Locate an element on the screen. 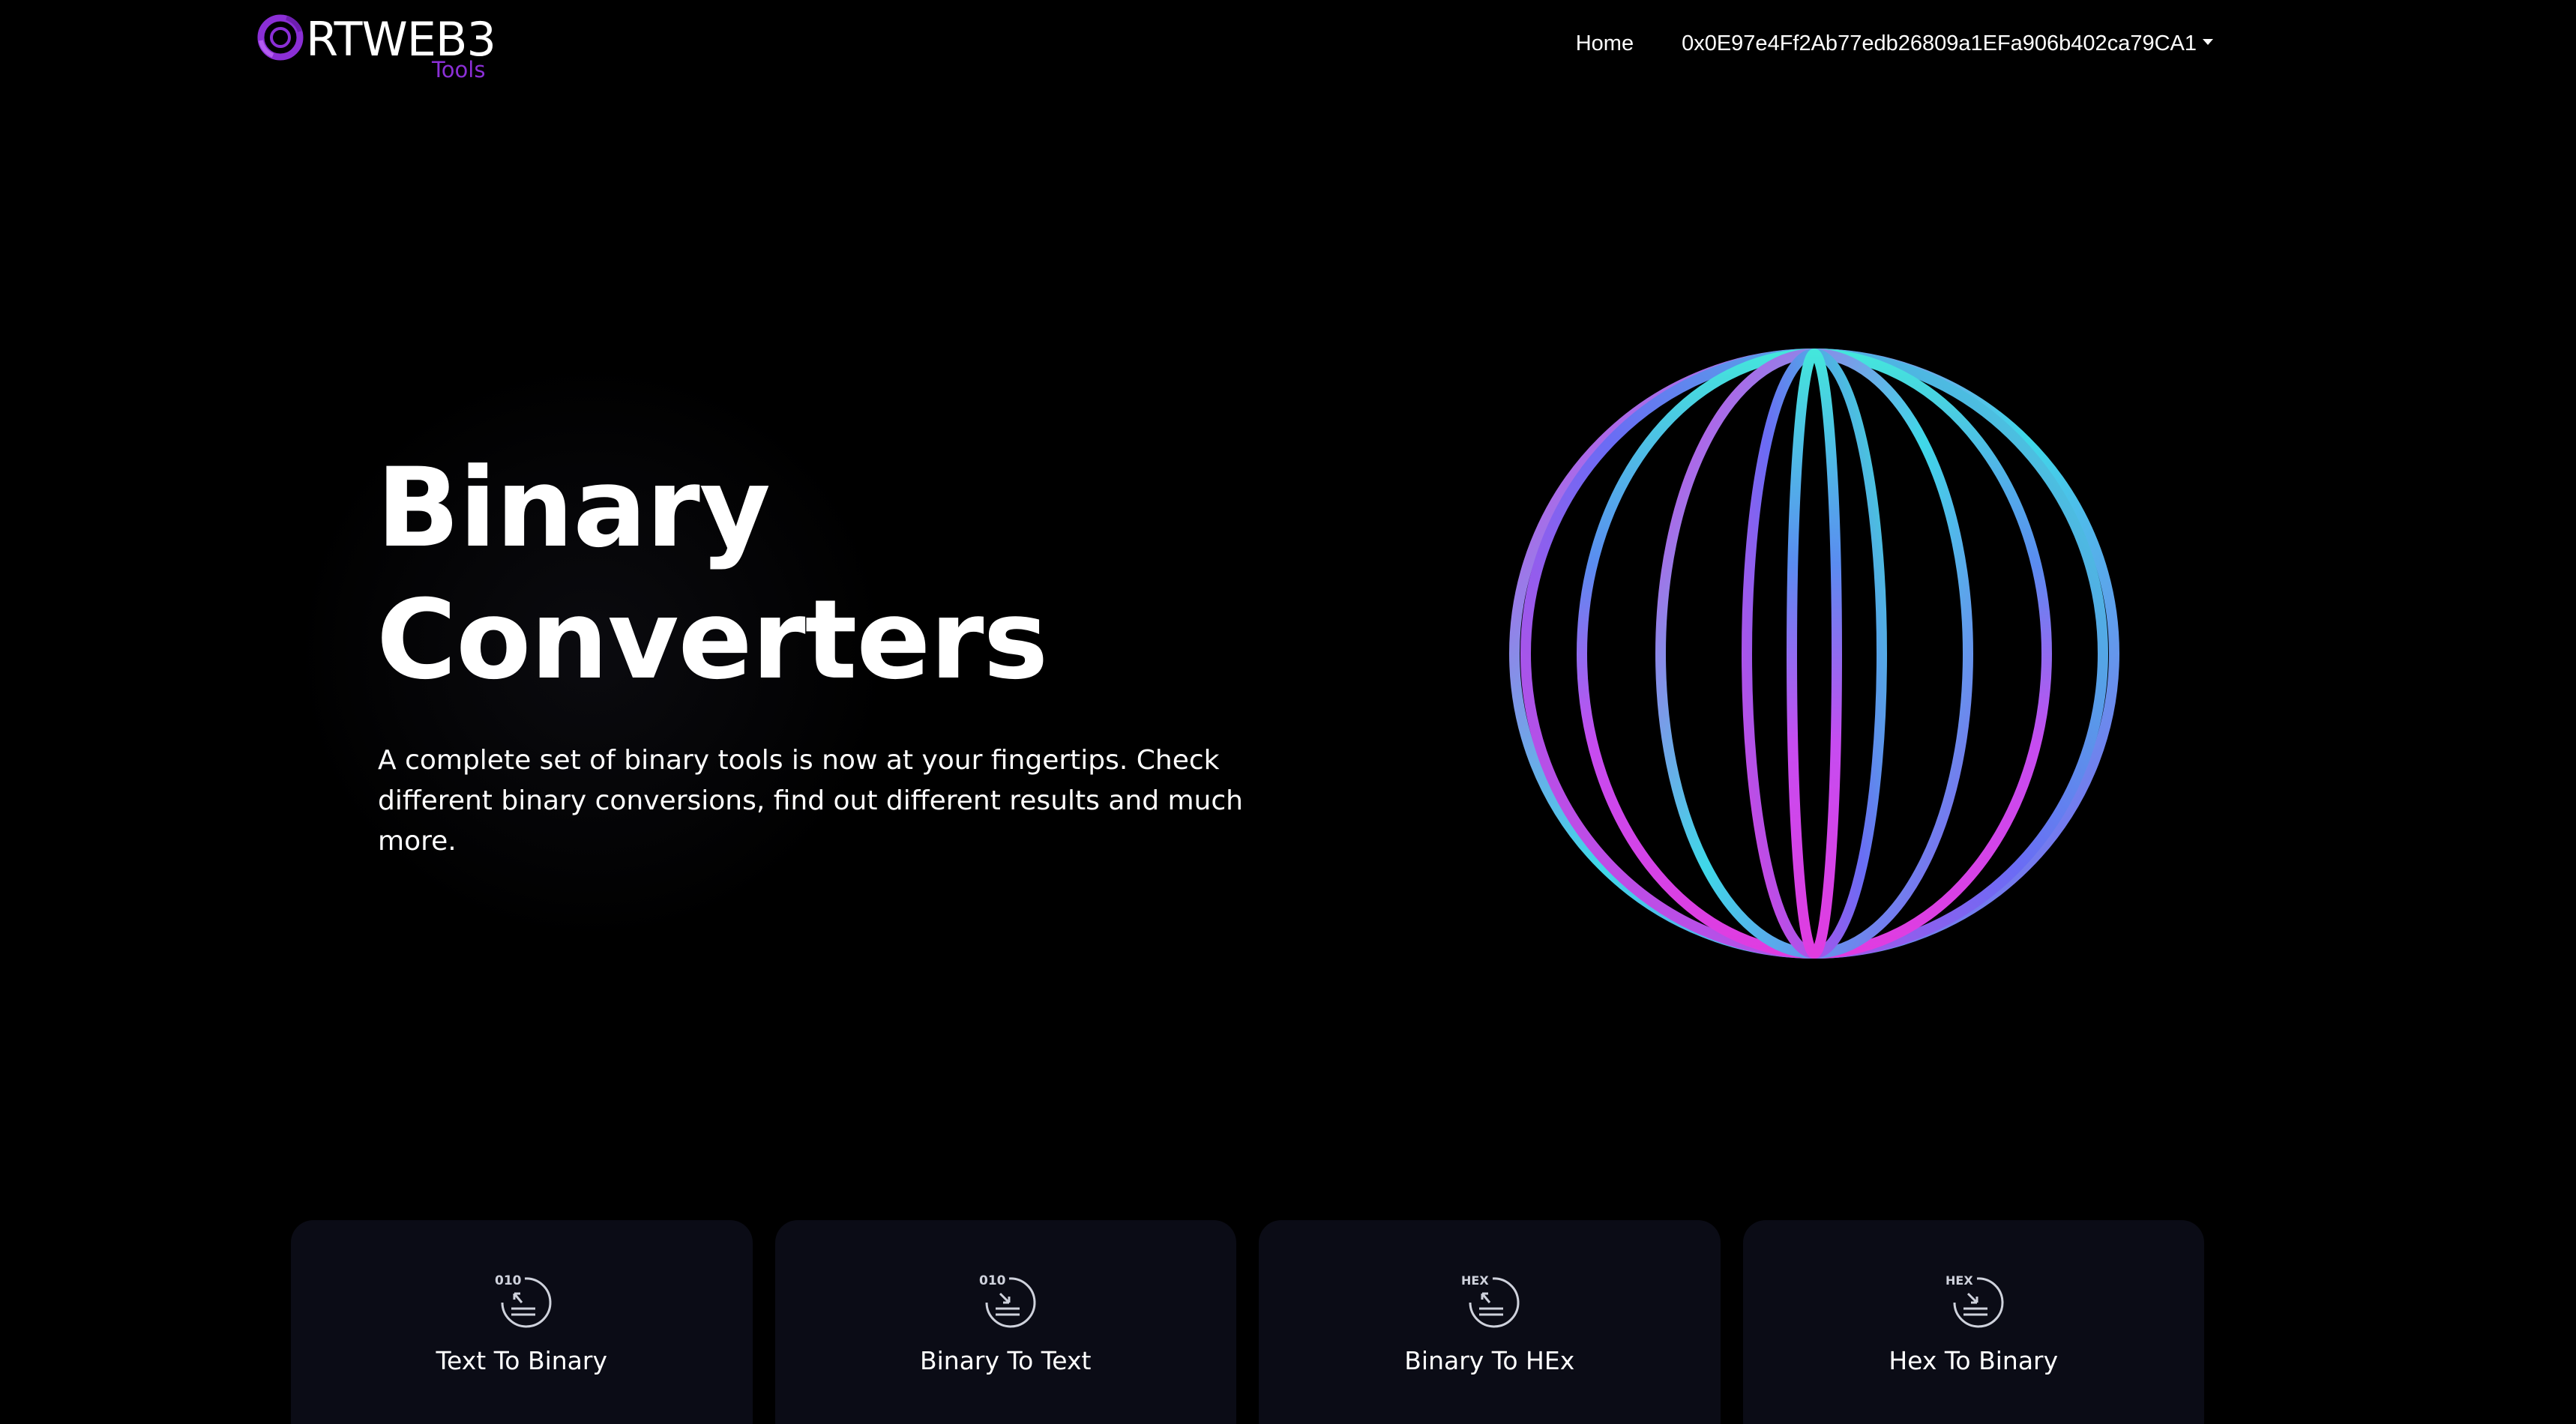 The width and height of the screenshot is (2576, 1424). card-text-to-binary: 010 Text To Binary is located at coordinates (522, 1322).